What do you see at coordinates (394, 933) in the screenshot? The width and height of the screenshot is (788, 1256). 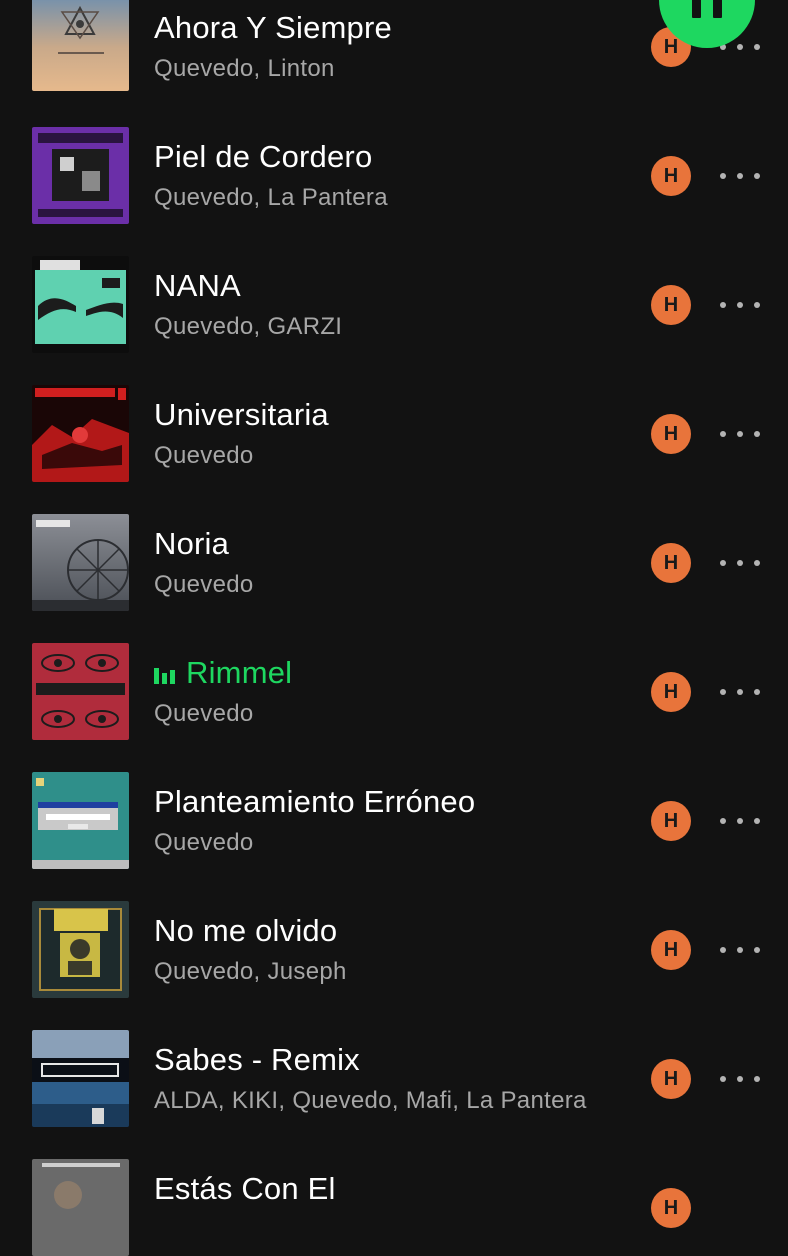 I see `track-row: No me olvido Quevedo, Juseph H` at bounding box center [394, 933].